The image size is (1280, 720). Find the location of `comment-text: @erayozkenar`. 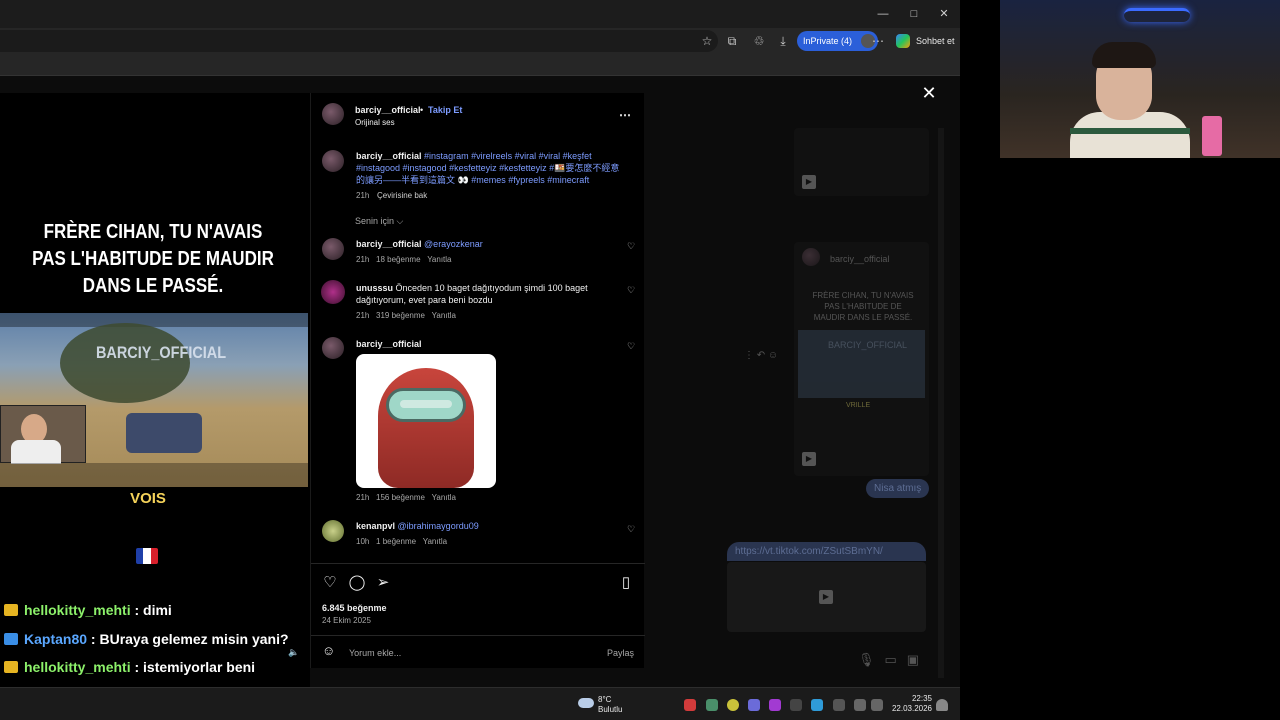

comment-text: @erayozkenar is located at coordinates (453, 244).